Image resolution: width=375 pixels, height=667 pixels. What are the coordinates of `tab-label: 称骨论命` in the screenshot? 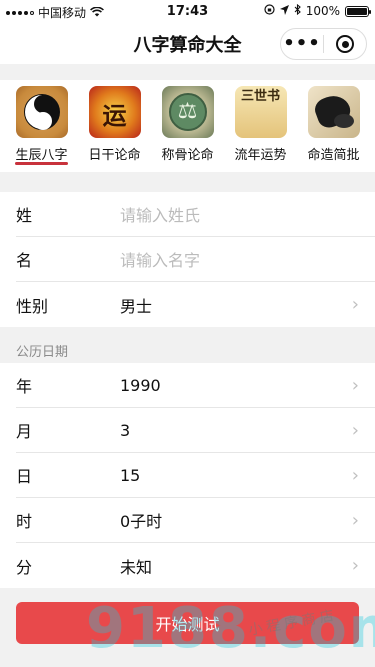 It's located at (187, 155).